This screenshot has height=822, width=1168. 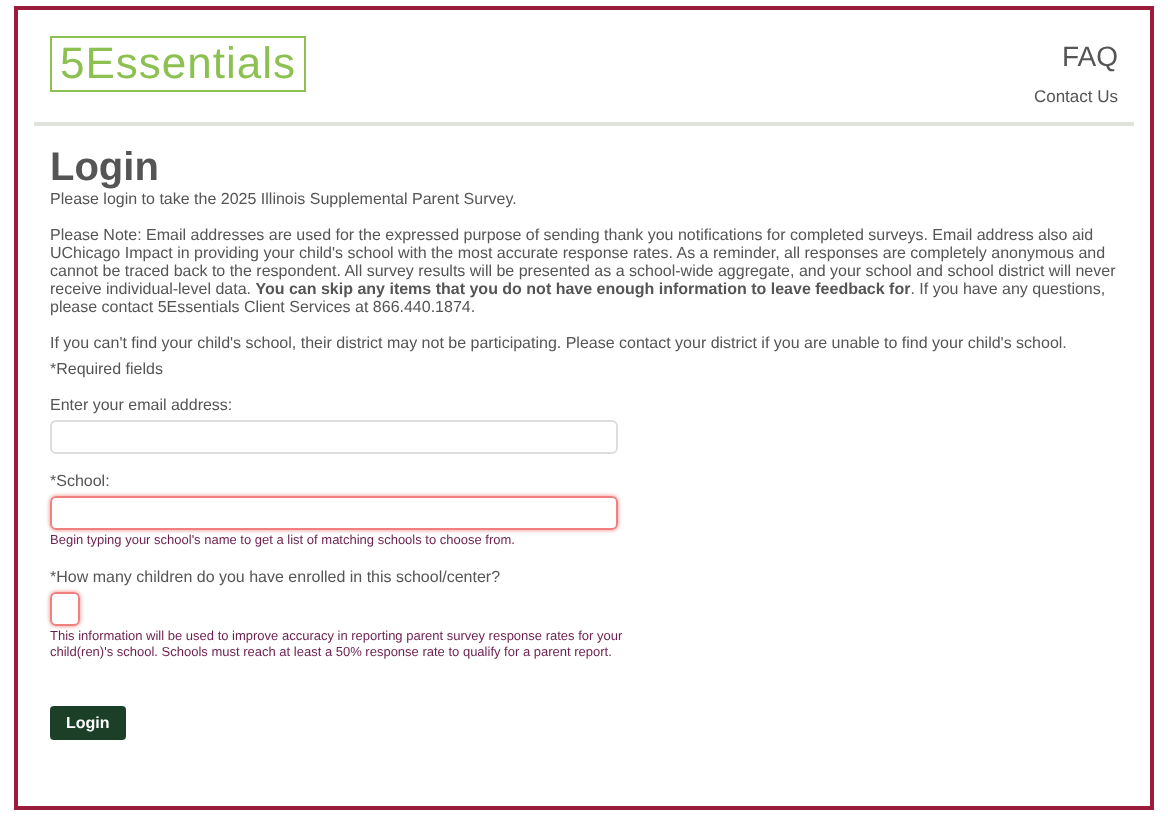 What do you see at coordinates (559, 342) in the screenshot?
I see `notice-text: If you can't find your child's school, their district may not be participating. Please contact your district if you are unable to find your child's school.` at bounding box center [559, 342].